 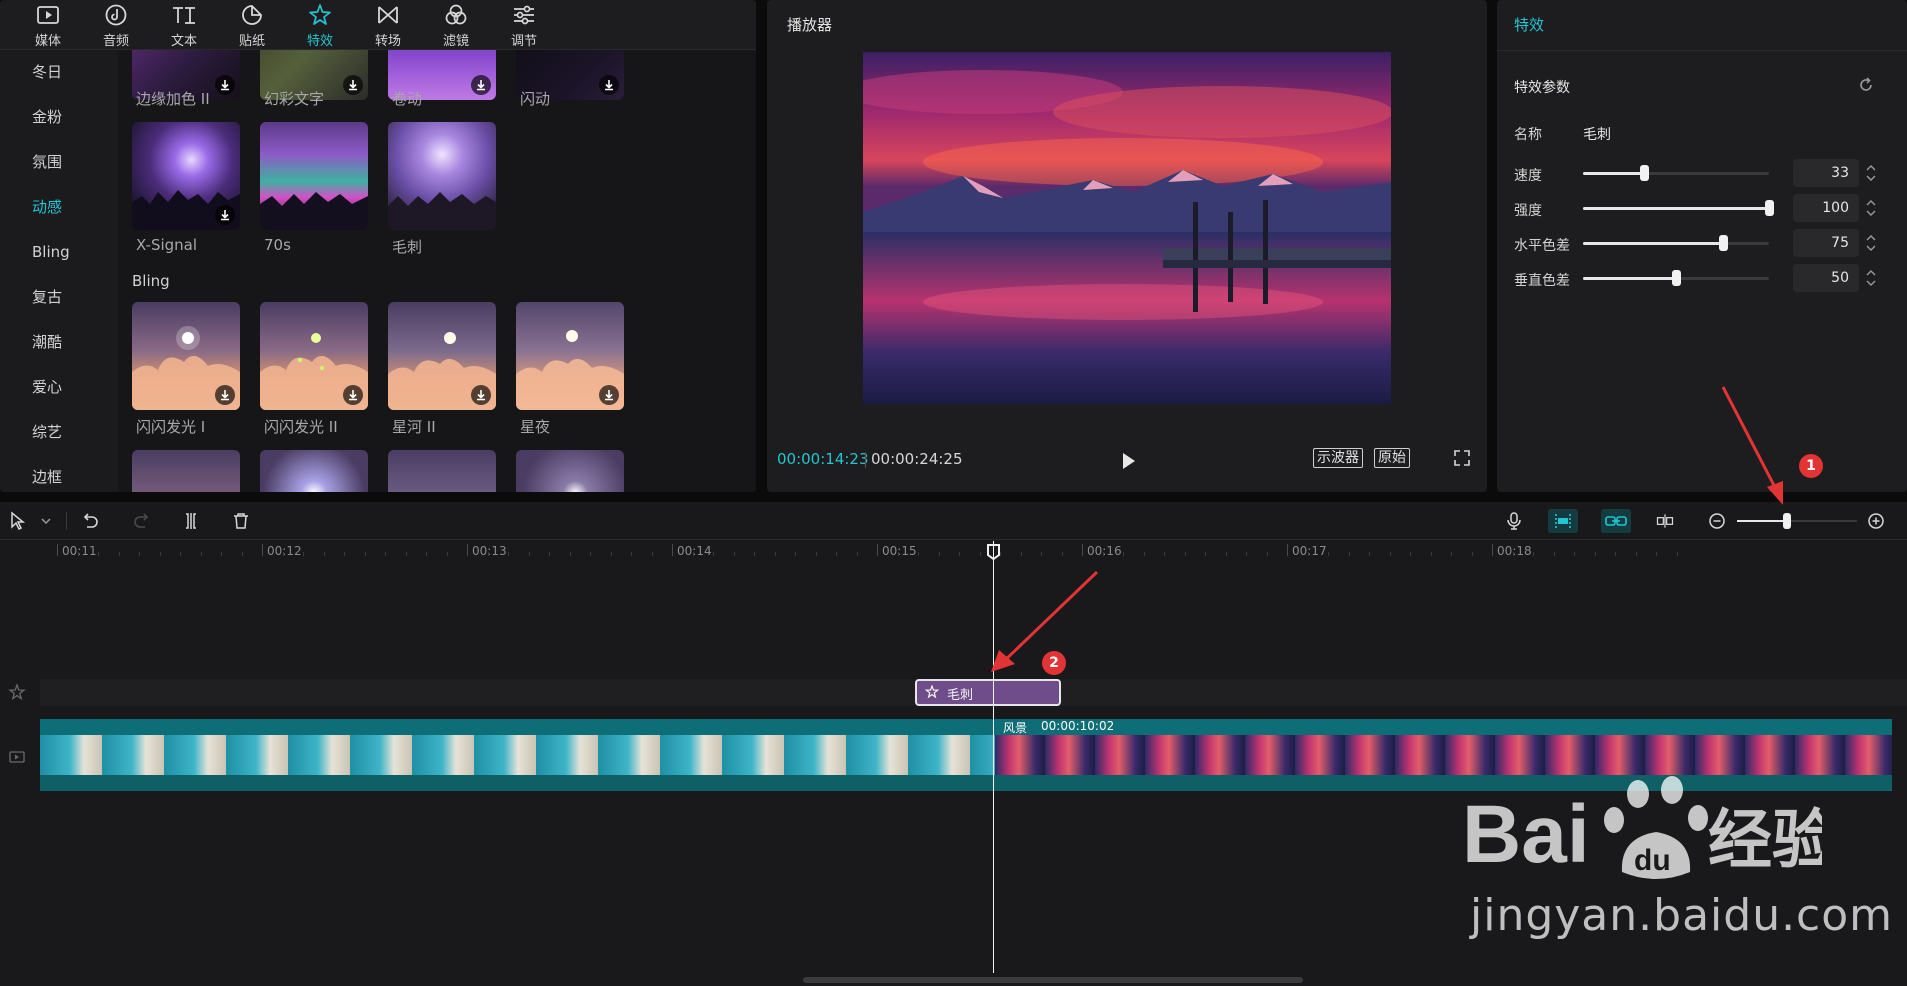 What do you see at coordinates (1642, 828) in the screenshot?
I see `baidu-jingyan-logo: Bai du 经验` at bounding box center [1642, 828].